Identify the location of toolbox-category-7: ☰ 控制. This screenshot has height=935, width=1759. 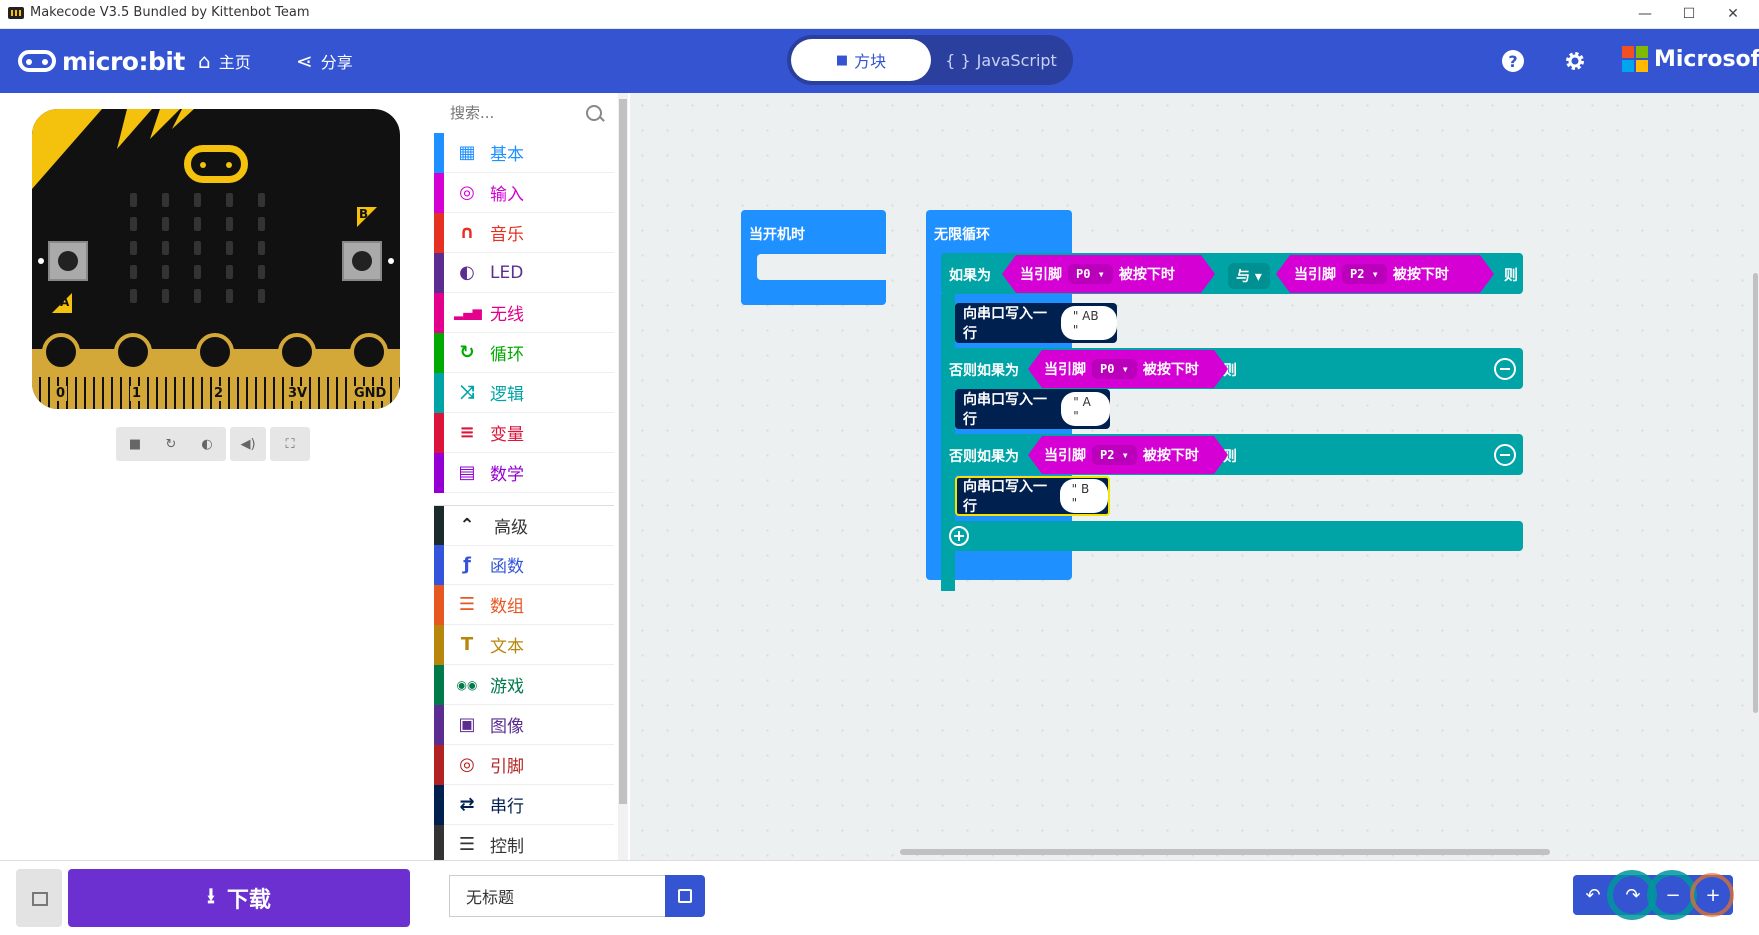
(524, 845).